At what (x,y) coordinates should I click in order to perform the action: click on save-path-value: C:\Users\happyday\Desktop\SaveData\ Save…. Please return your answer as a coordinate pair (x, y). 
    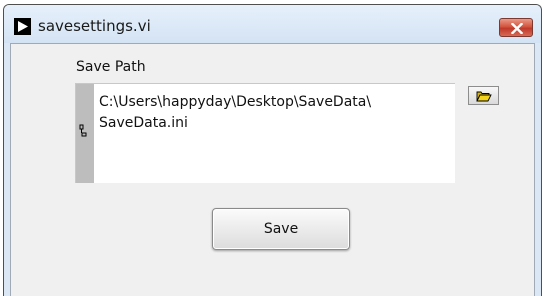
    Looking at the image, I should click on (274, 113).